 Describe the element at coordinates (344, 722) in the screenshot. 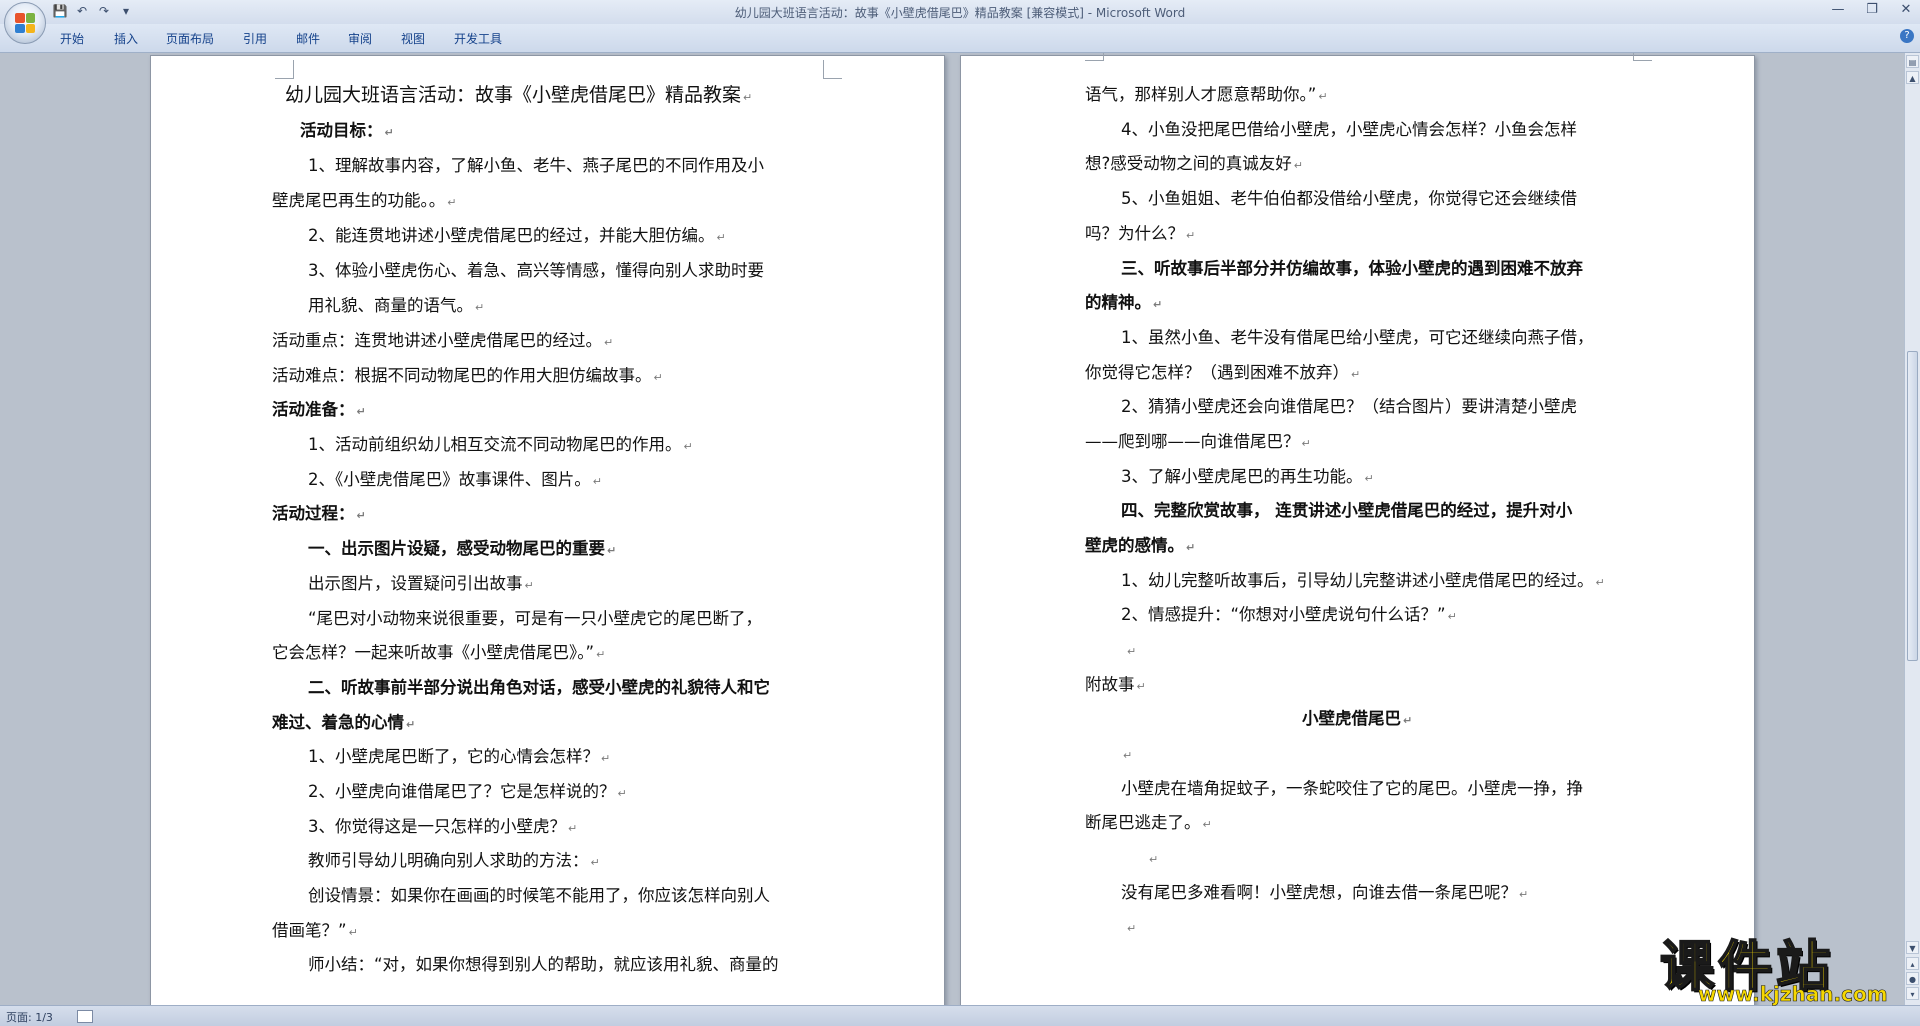

I see `doc-paragraph: 难过、着急的心情 ↵` at that location.